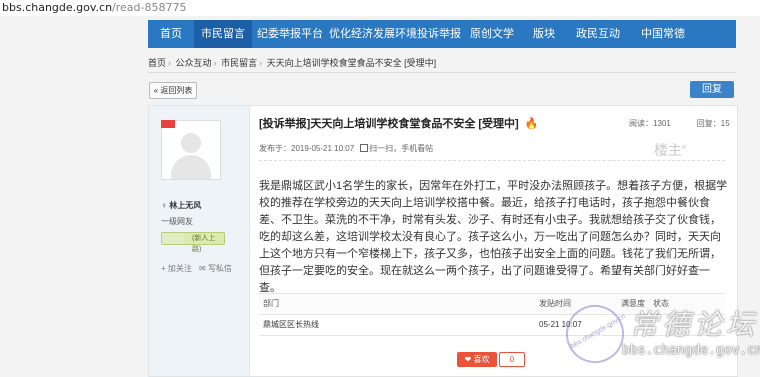 The width and height of the screenshot is (760, 377). I want to click on breadcrumb-public: 公众互动, so click(194, 63).